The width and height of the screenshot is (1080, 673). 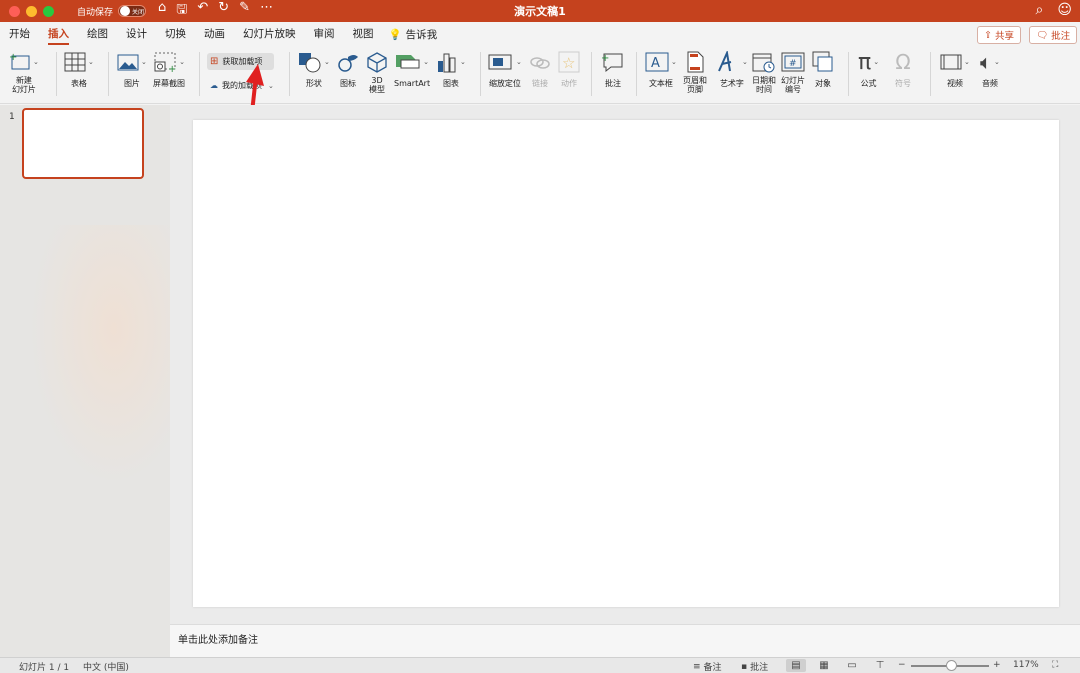 I want to click on comment-insert-button: + 批注, so click(x=613, y=69).